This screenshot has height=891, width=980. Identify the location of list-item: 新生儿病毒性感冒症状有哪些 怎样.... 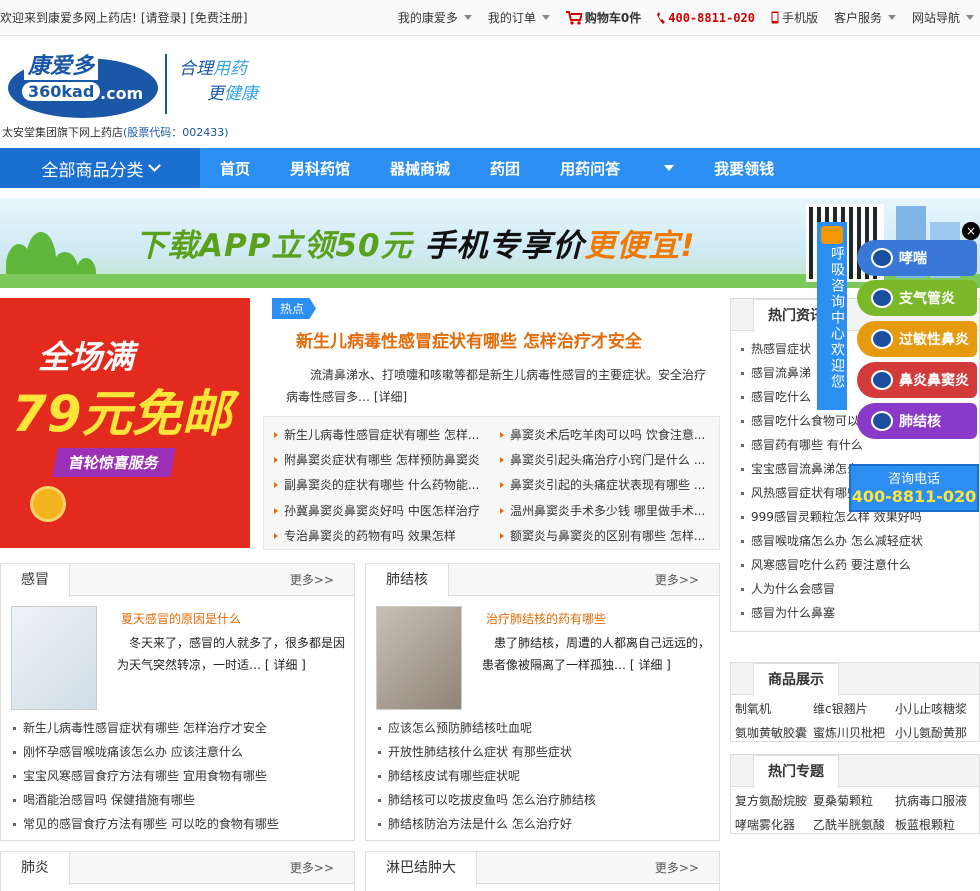
(385, 435).